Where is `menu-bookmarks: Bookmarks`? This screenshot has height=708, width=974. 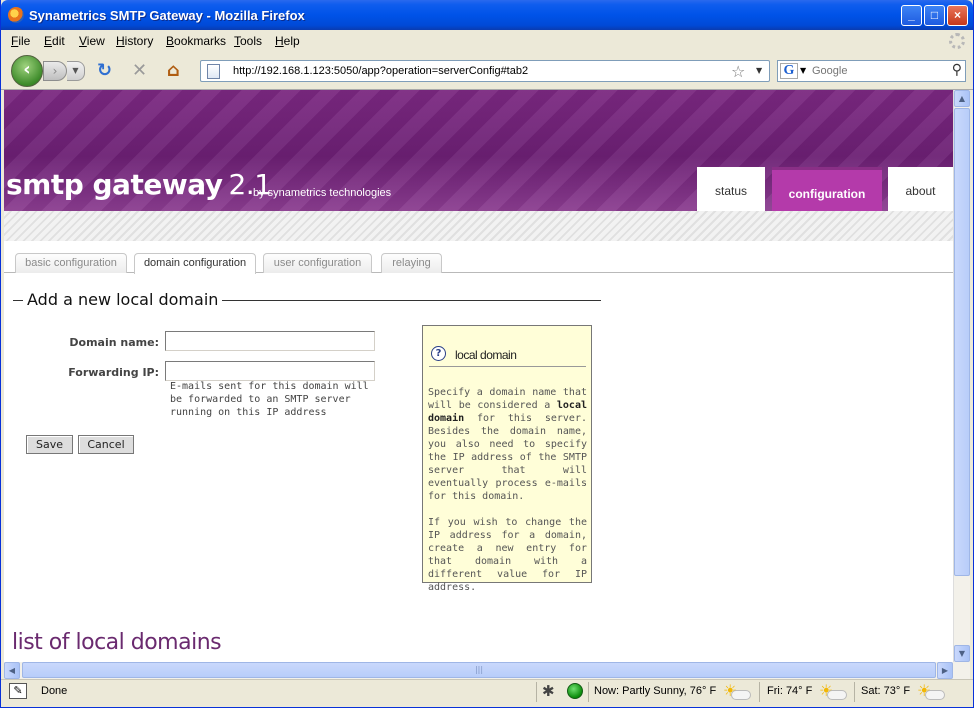 menu-bookmarks: Bookmarks is located at coordinates (196, 41).